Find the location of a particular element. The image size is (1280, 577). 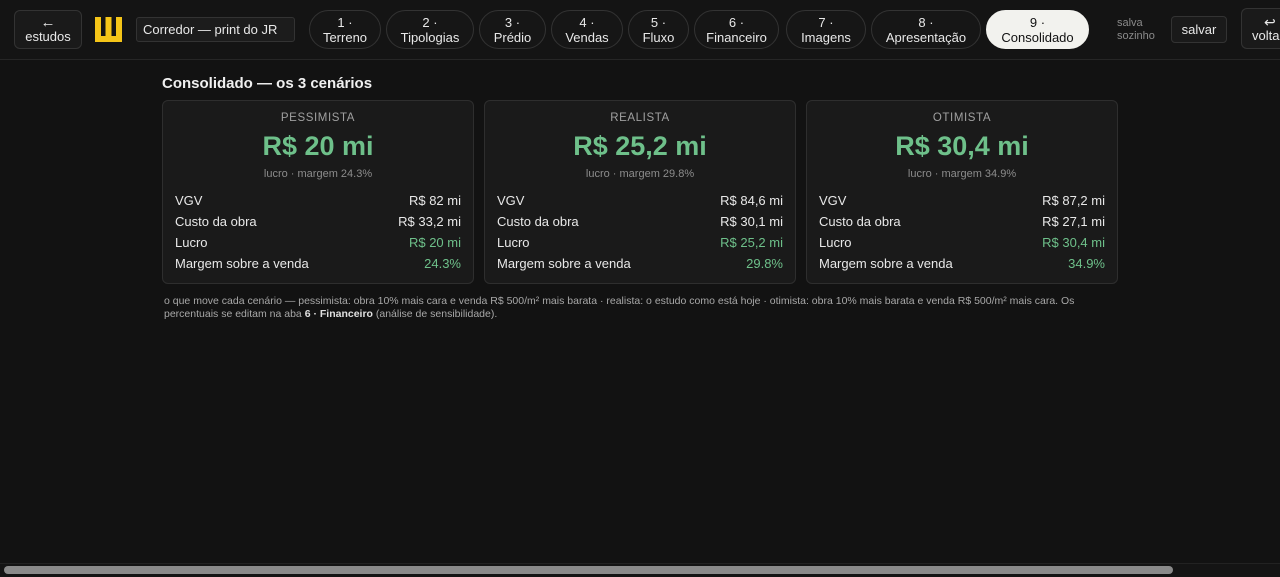

tab-label: Vendas is located at coordinates (587, 37).